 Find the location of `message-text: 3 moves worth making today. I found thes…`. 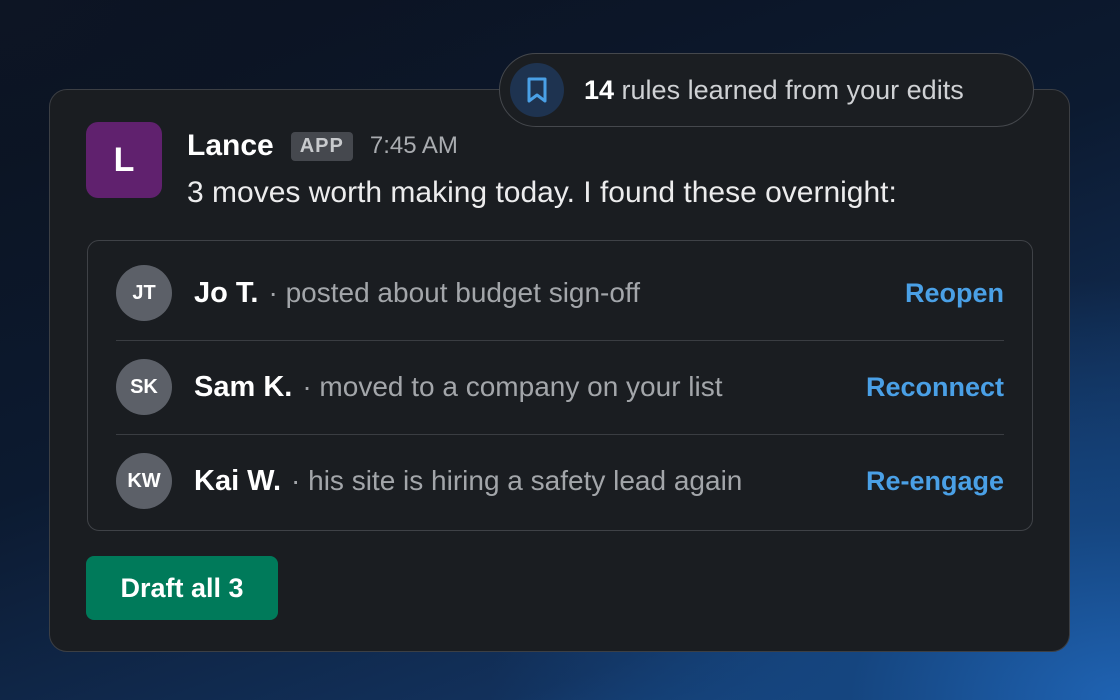

message-text: 3 moves worth making today. I found thes… is located at coordinates (542, 192).